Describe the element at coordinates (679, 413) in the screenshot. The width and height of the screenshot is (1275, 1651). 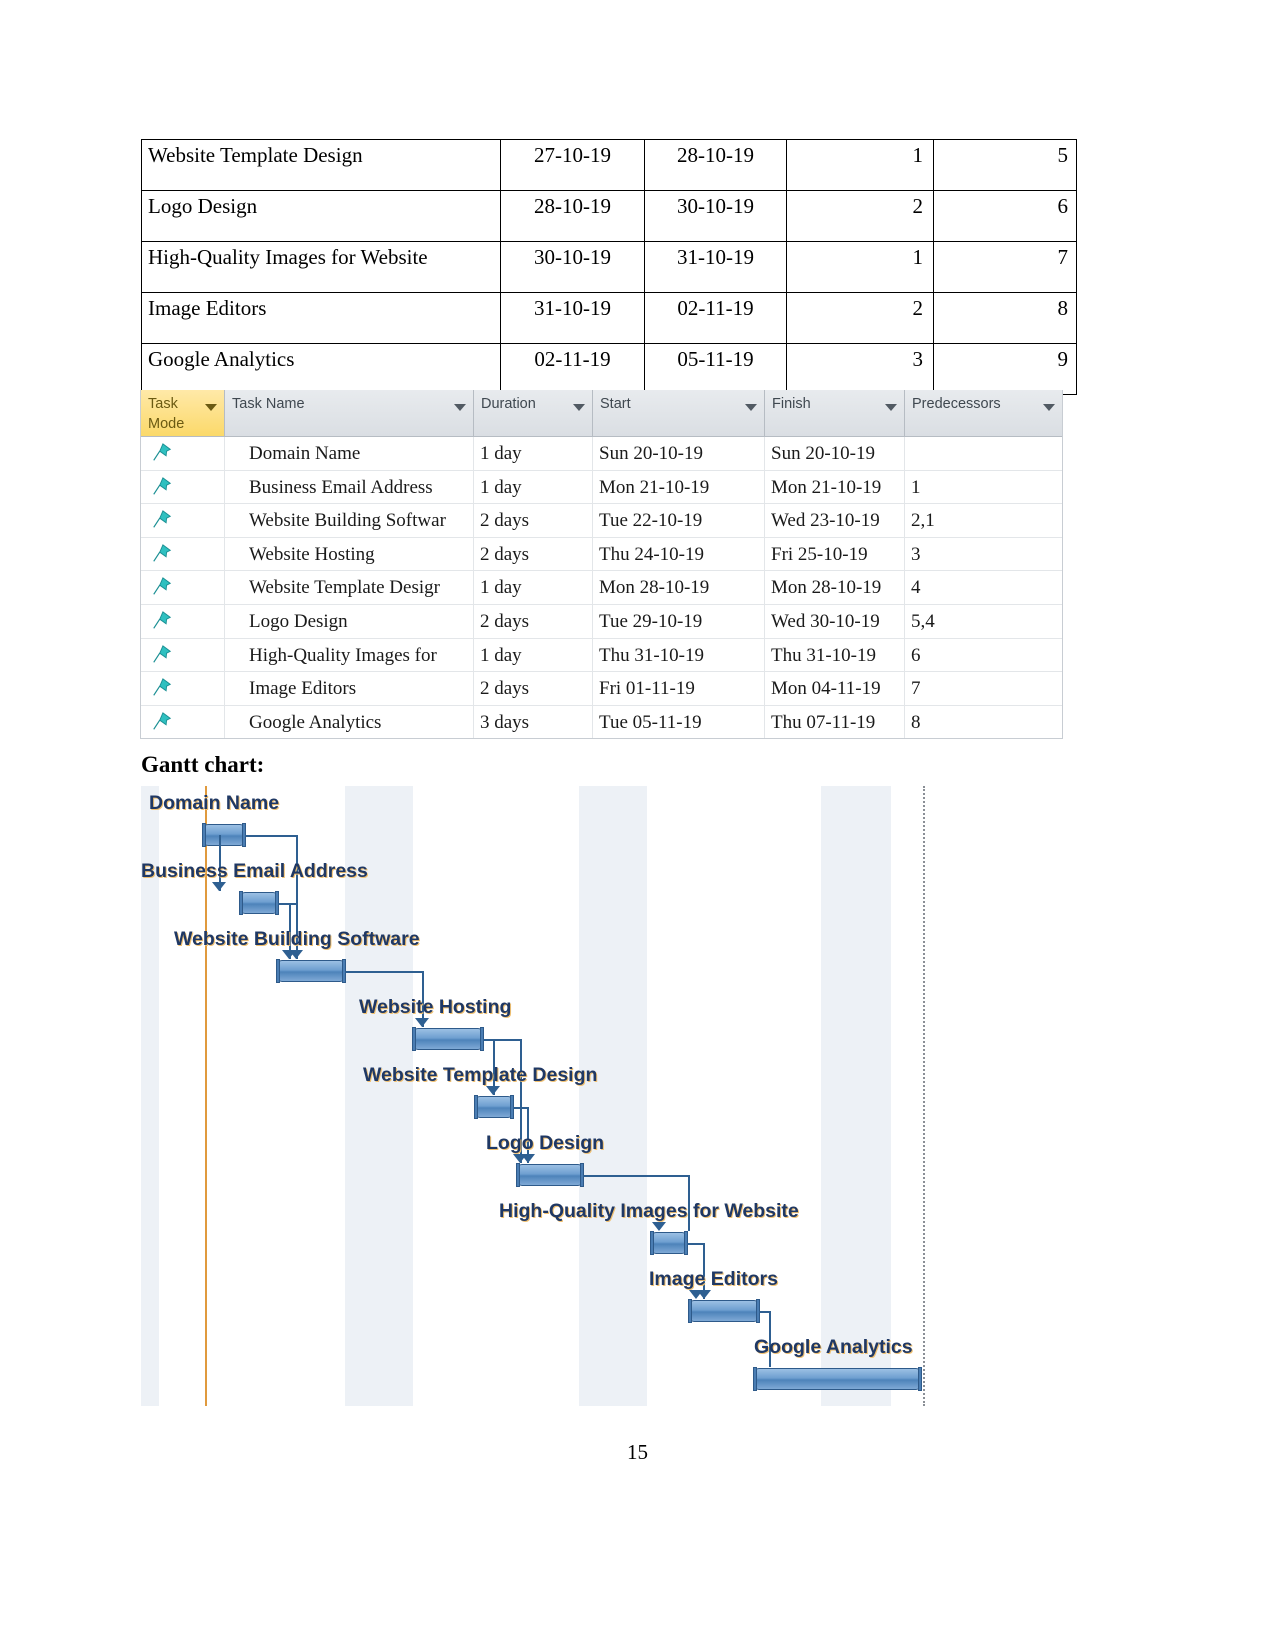
I see `column-header-start: Start` at that location.